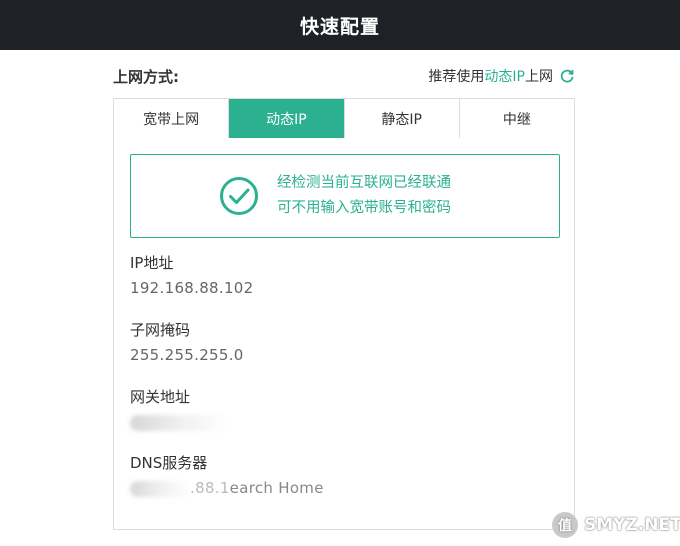  I want to click on notice-text: 经检测当前互联网已经联通 可不用输入宽带账号和密码, so click(364, 196).